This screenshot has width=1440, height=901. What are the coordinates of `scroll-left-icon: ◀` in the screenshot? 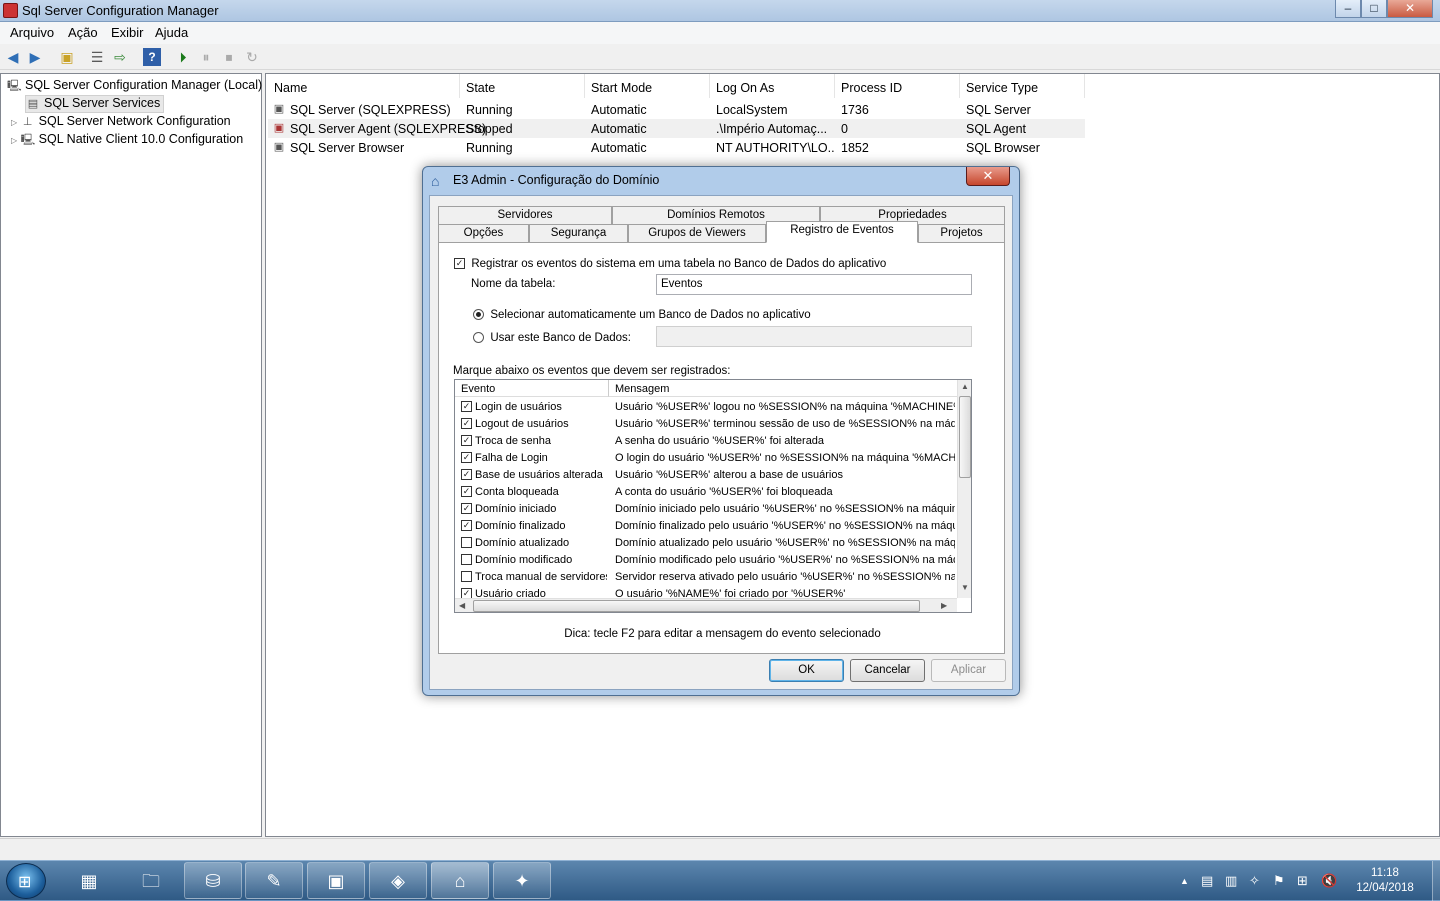 It's located at (462, 605).